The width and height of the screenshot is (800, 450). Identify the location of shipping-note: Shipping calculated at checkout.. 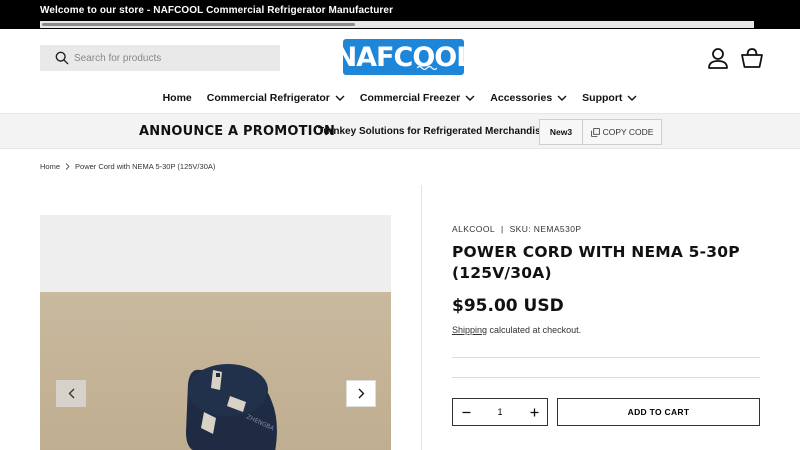
(516, 330).